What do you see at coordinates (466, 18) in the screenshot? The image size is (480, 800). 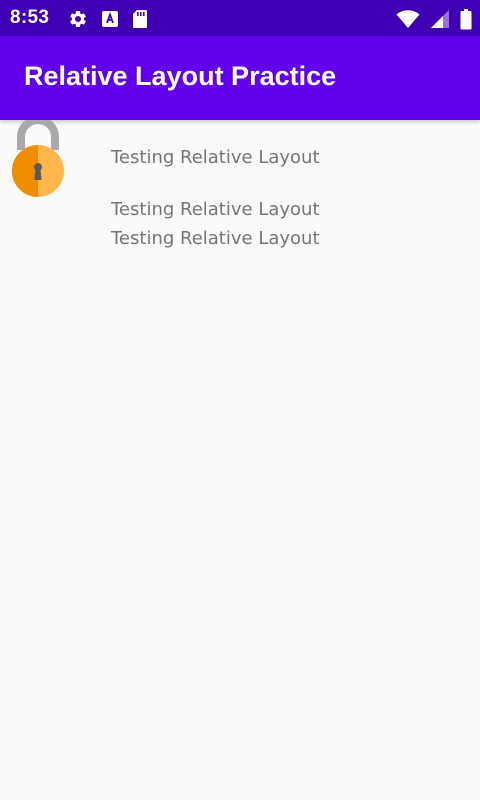 I see `battery-icon` at bounding box center [466, 18].